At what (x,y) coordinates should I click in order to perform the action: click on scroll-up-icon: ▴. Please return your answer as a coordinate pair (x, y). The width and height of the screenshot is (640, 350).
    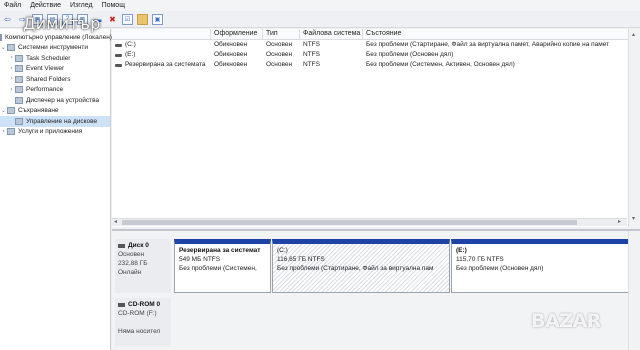
    Looking at the image, I should click on (633, 34).